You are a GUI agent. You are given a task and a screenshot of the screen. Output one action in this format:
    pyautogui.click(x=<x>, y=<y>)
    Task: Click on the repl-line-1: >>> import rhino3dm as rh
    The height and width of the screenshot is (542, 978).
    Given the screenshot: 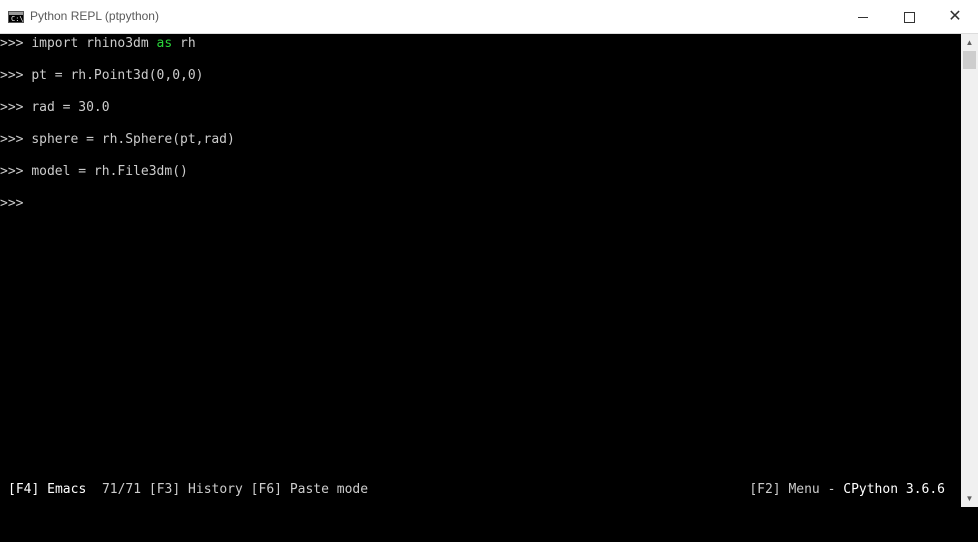 What is the action you would take?
    pyautogui.click(x=98, y=44)
    